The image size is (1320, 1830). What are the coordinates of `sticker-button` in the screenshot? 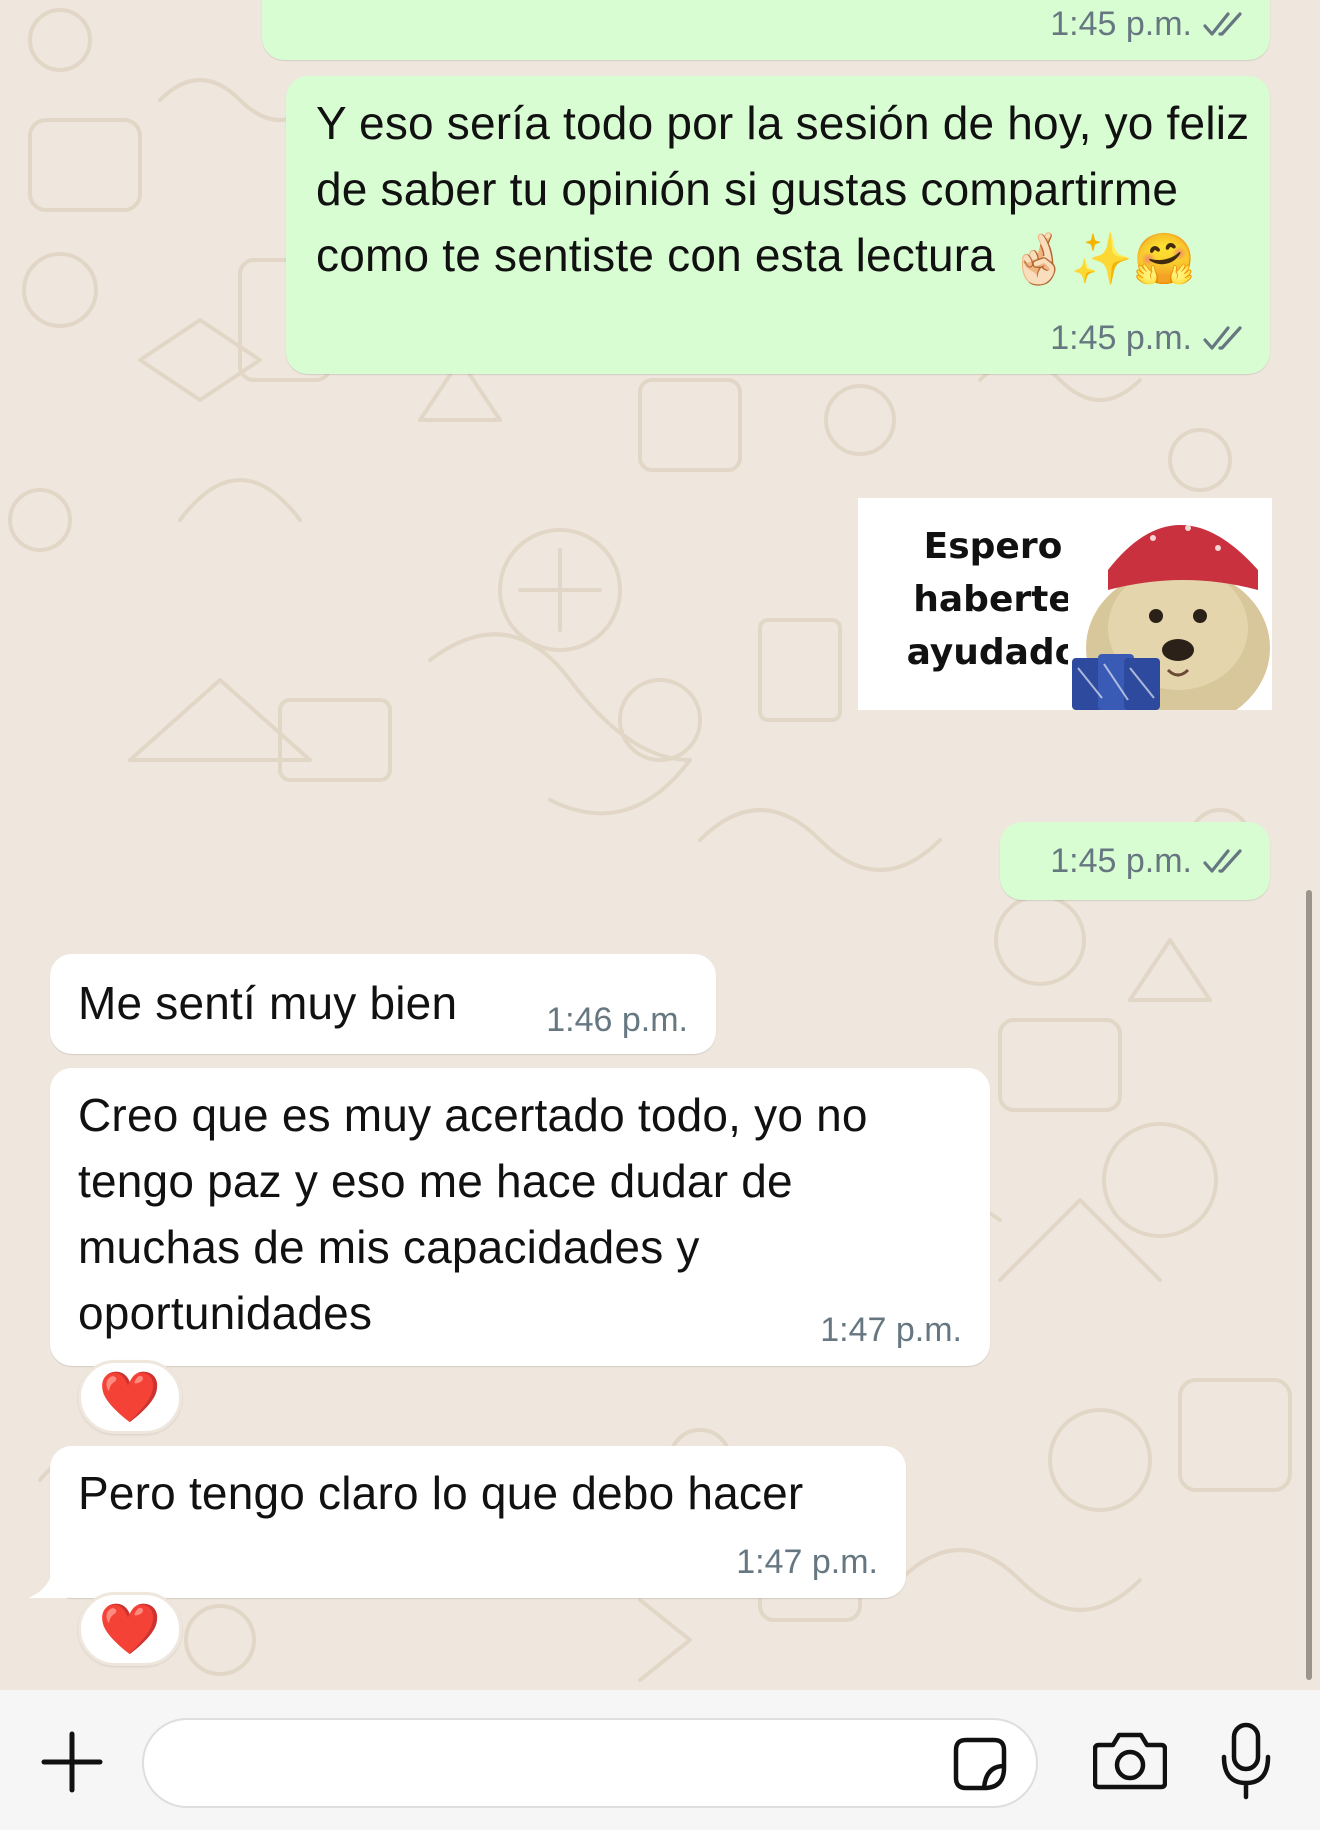 It's located at (980, 1764).